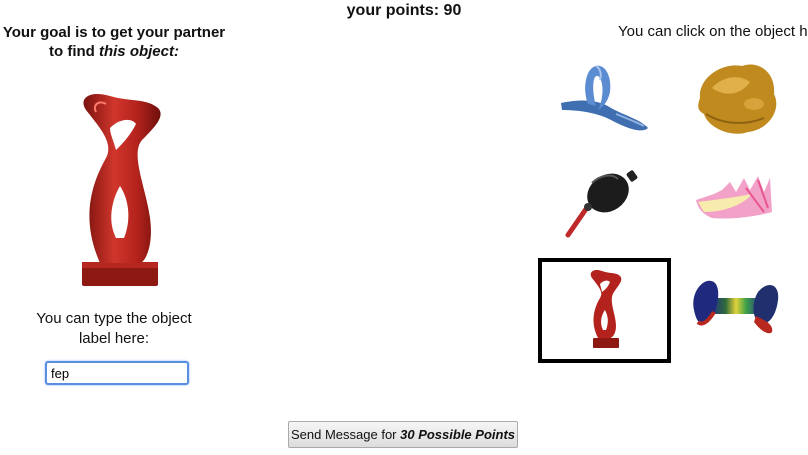 The height and width of the screenshot is (455, 808). What do you see at coordinates (114, 338) in the screenshot?
I see `type-prompt-line-2: label here:` at bounding box center [114, 338].